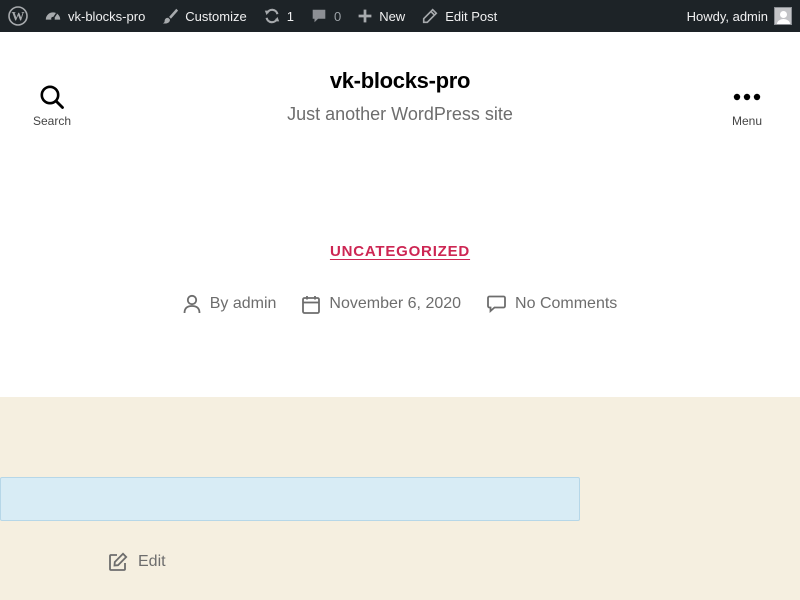 The image size is (800, 600). I want to click on site-title: vk-blocks-pro, so click(400, 81).